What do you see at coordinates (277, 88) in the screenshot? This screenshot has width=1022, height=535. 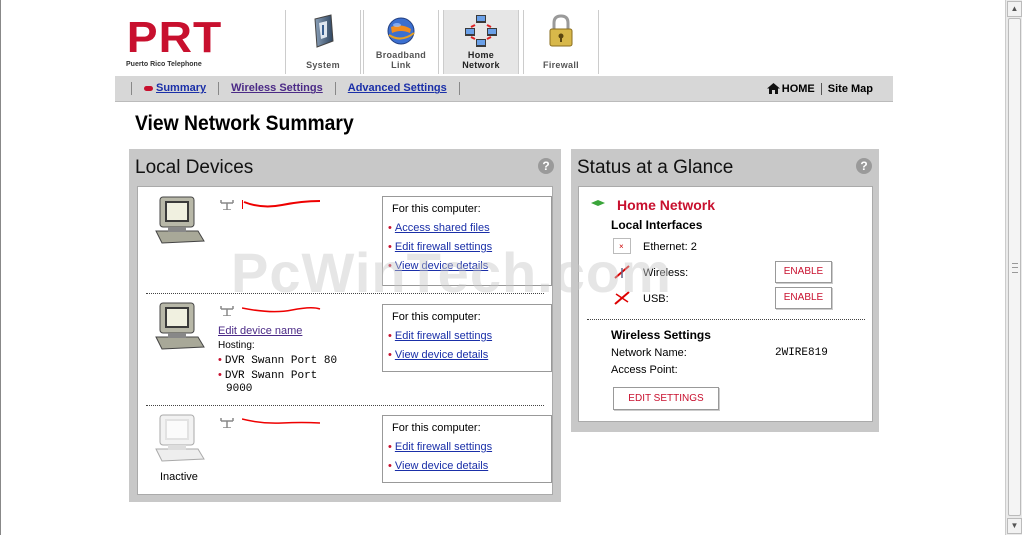 I see `nav-wireless-settings-link: Wireless Settings` at bounding box center [277, 88].